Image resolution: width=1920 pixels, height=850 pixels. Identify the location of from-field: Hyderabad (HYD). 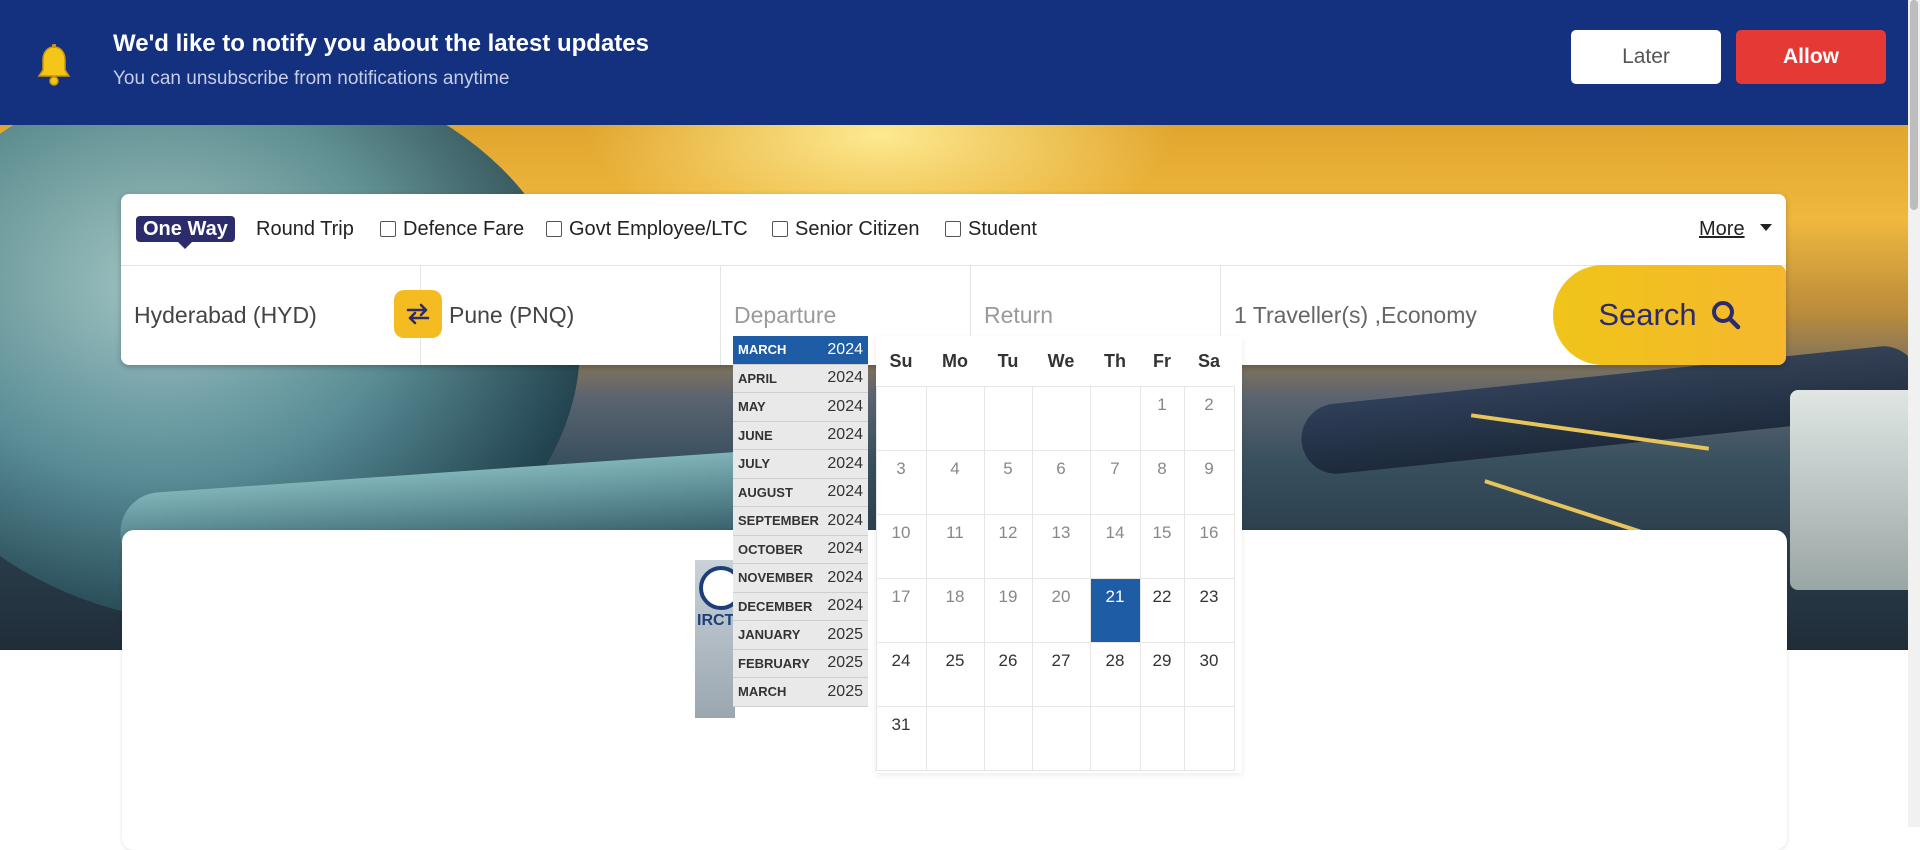
(271, 315).